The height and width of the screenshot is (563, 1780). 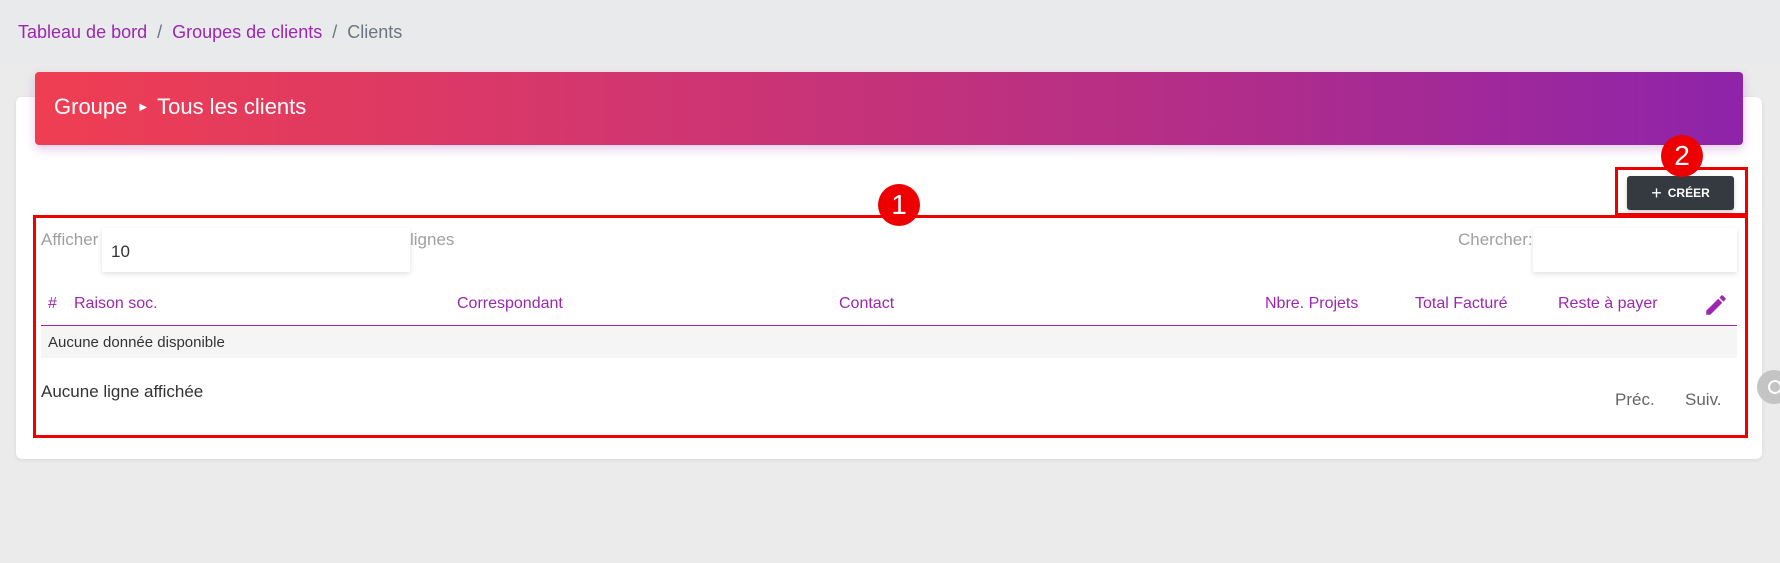 I want to click on annotation-badge-1: 1, so click(x=899, y=205).